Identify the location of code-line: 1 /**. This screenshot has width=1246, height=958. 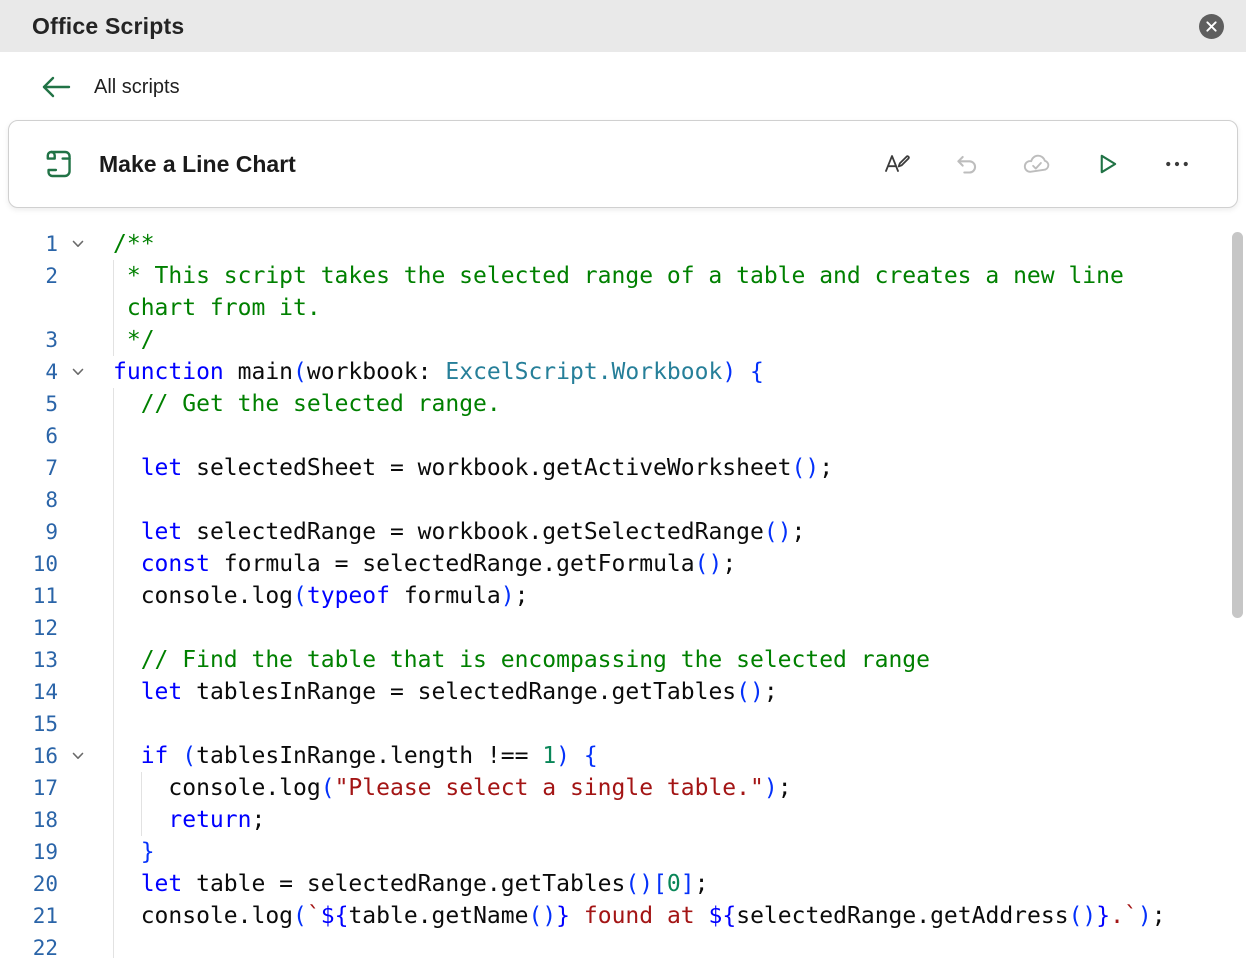
(623, 244).